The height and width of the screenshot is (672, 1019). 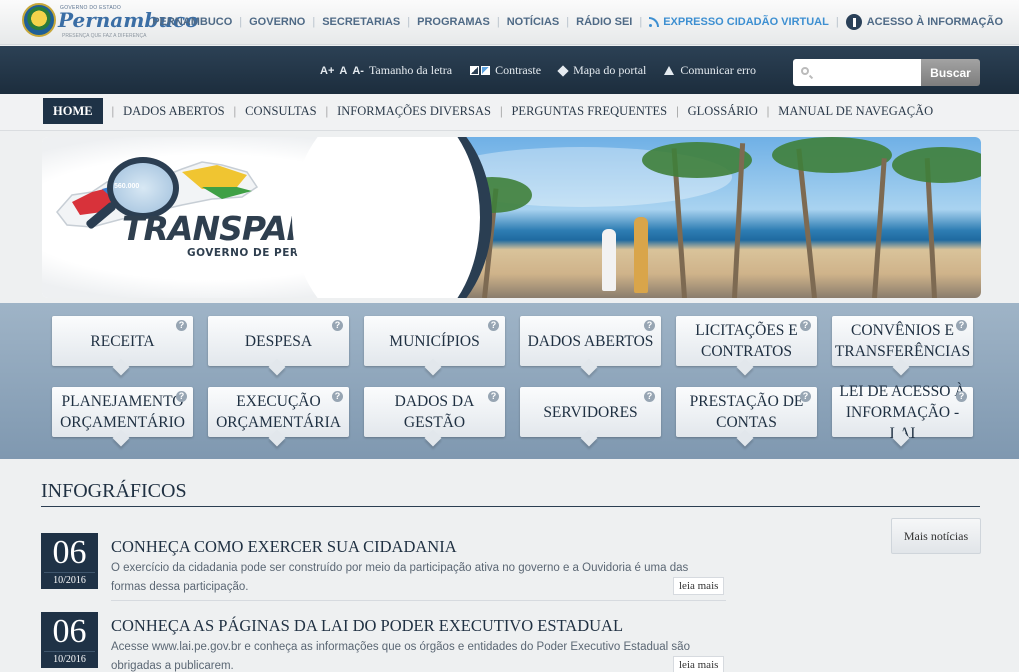 I want to click on top-nav-noticias: NOTÍCIAS, so click(x=533, y=22).